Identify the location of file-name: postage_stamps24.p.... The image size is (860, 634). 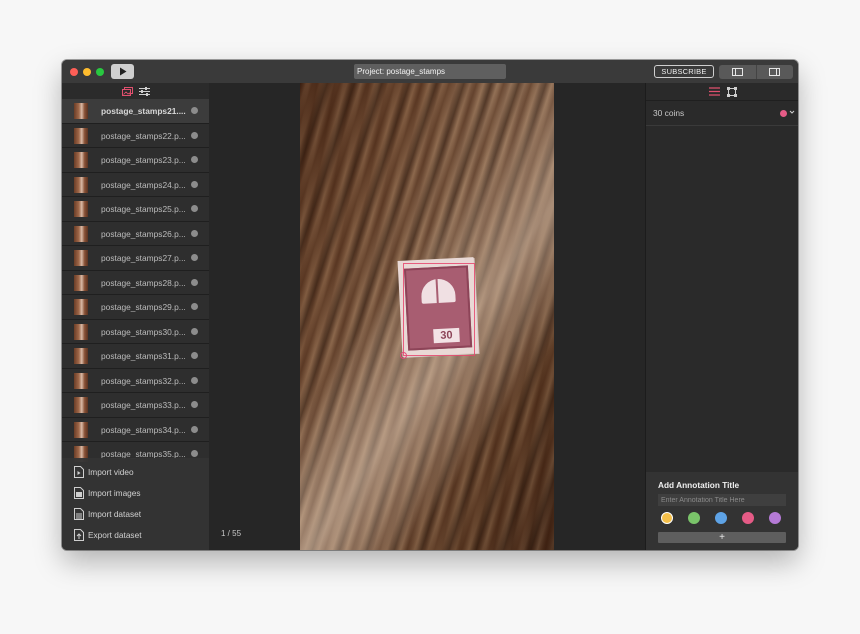
(143, 184).